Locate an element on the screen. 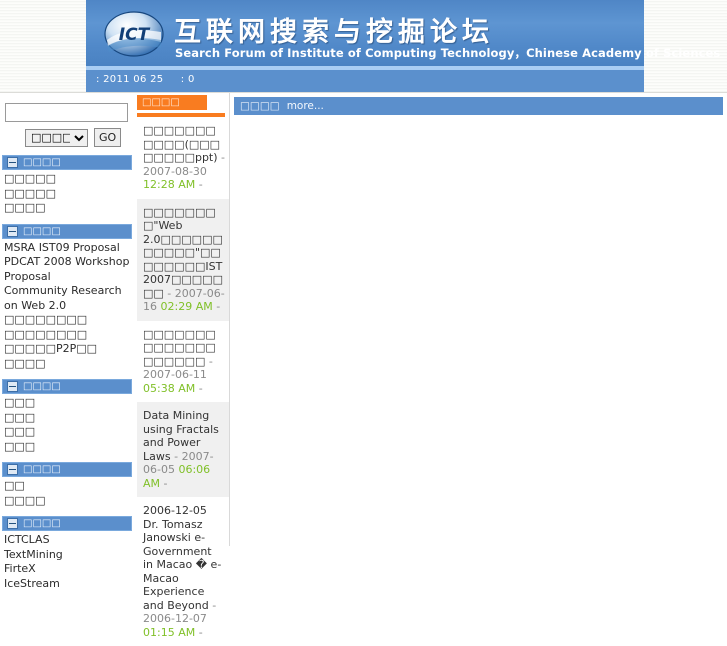 This screenshot has height=646, width=727. sidebar-items-4: □□ □□□□ is located at coordinates (68, 492).